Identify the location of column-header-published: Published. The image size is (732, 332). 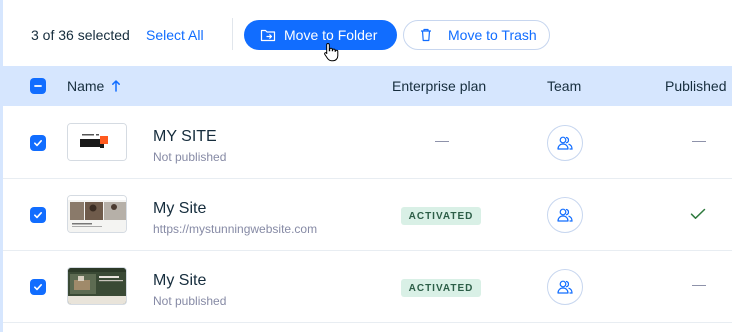
(696, 86).